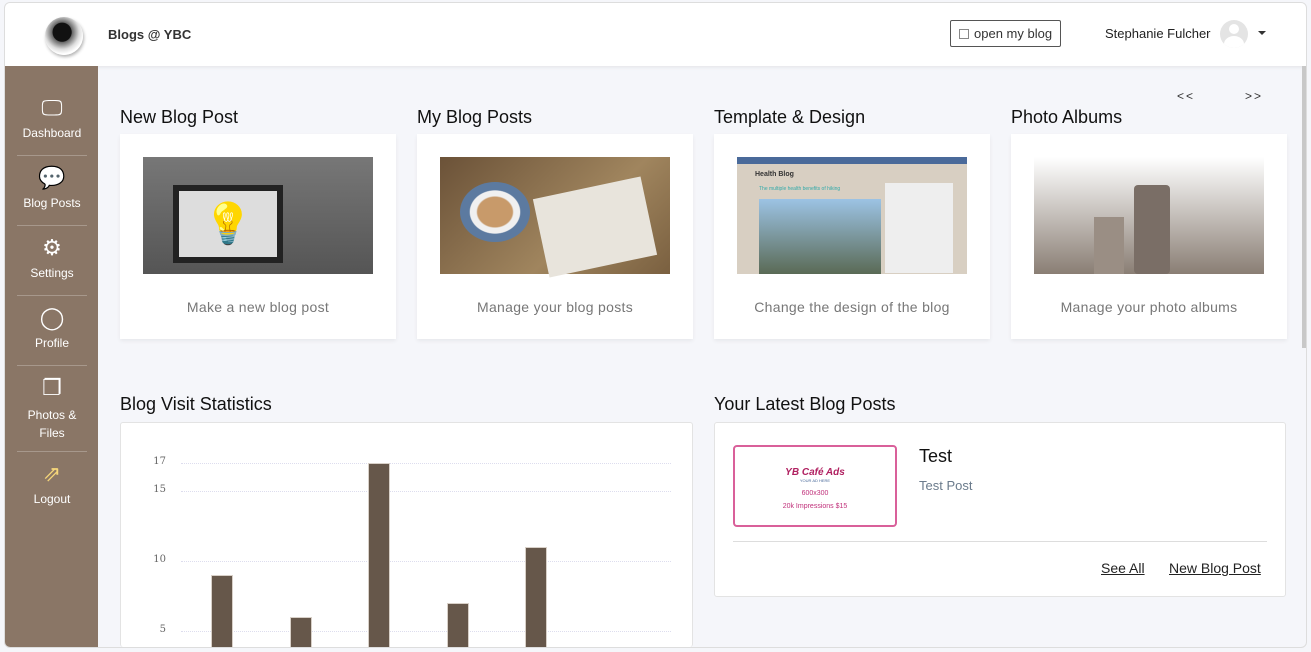  What do you see at coordinates (162, 629) in the screenshot?
I see `y-tick-label: 5` at bounding box center [162, 629].